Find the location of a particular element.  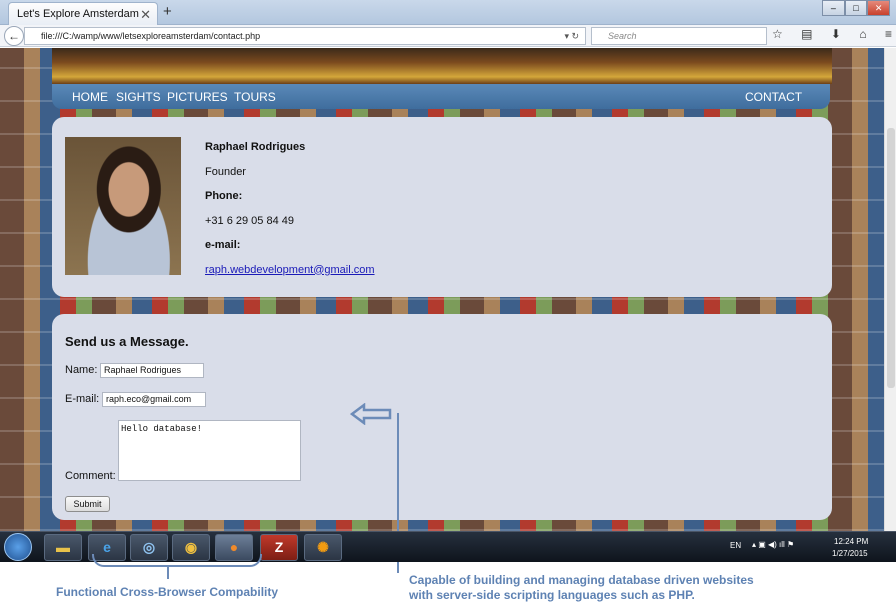

clock-date: 1/27/2015 is located at coordinates (850, 553).